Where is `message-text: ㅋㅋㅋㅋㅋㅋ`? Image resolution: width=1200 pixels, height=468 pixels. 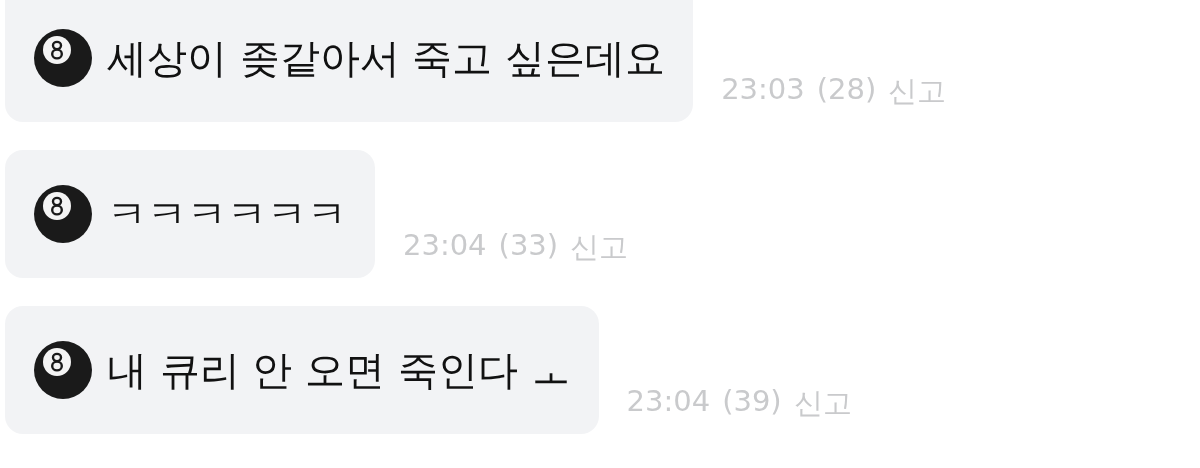
message-text: ㅋㅋㅋㅋㅋㅋ is located at coordinates (227, 214).